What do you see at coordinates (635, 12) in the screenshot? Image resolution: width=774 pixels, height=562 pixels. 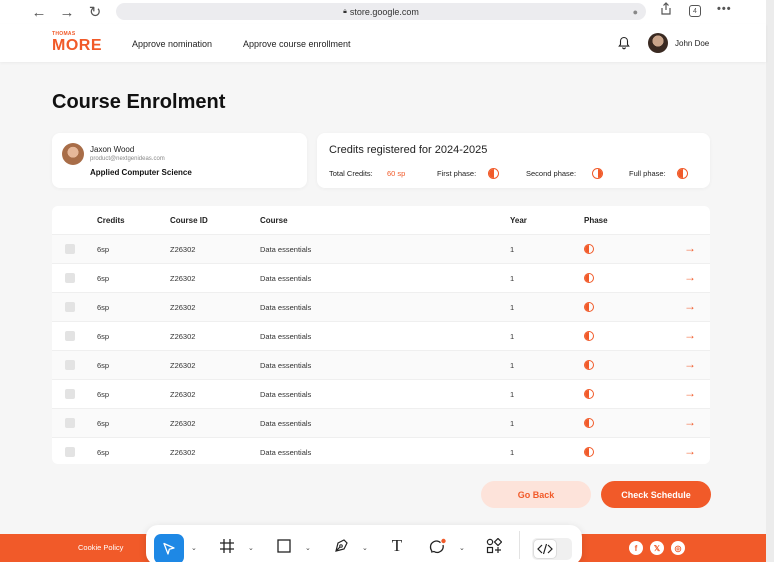 I see `microphone-icon: ●` at bounding box center [635, 12].